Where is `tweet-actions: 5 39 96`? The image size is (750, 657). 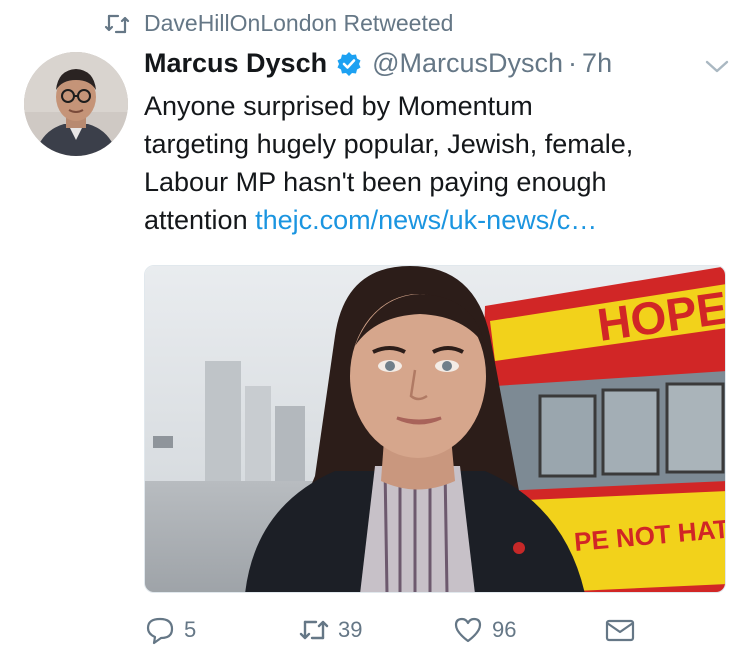 tweet-actions: 5 39 96 is located at coordinates (404, 632).